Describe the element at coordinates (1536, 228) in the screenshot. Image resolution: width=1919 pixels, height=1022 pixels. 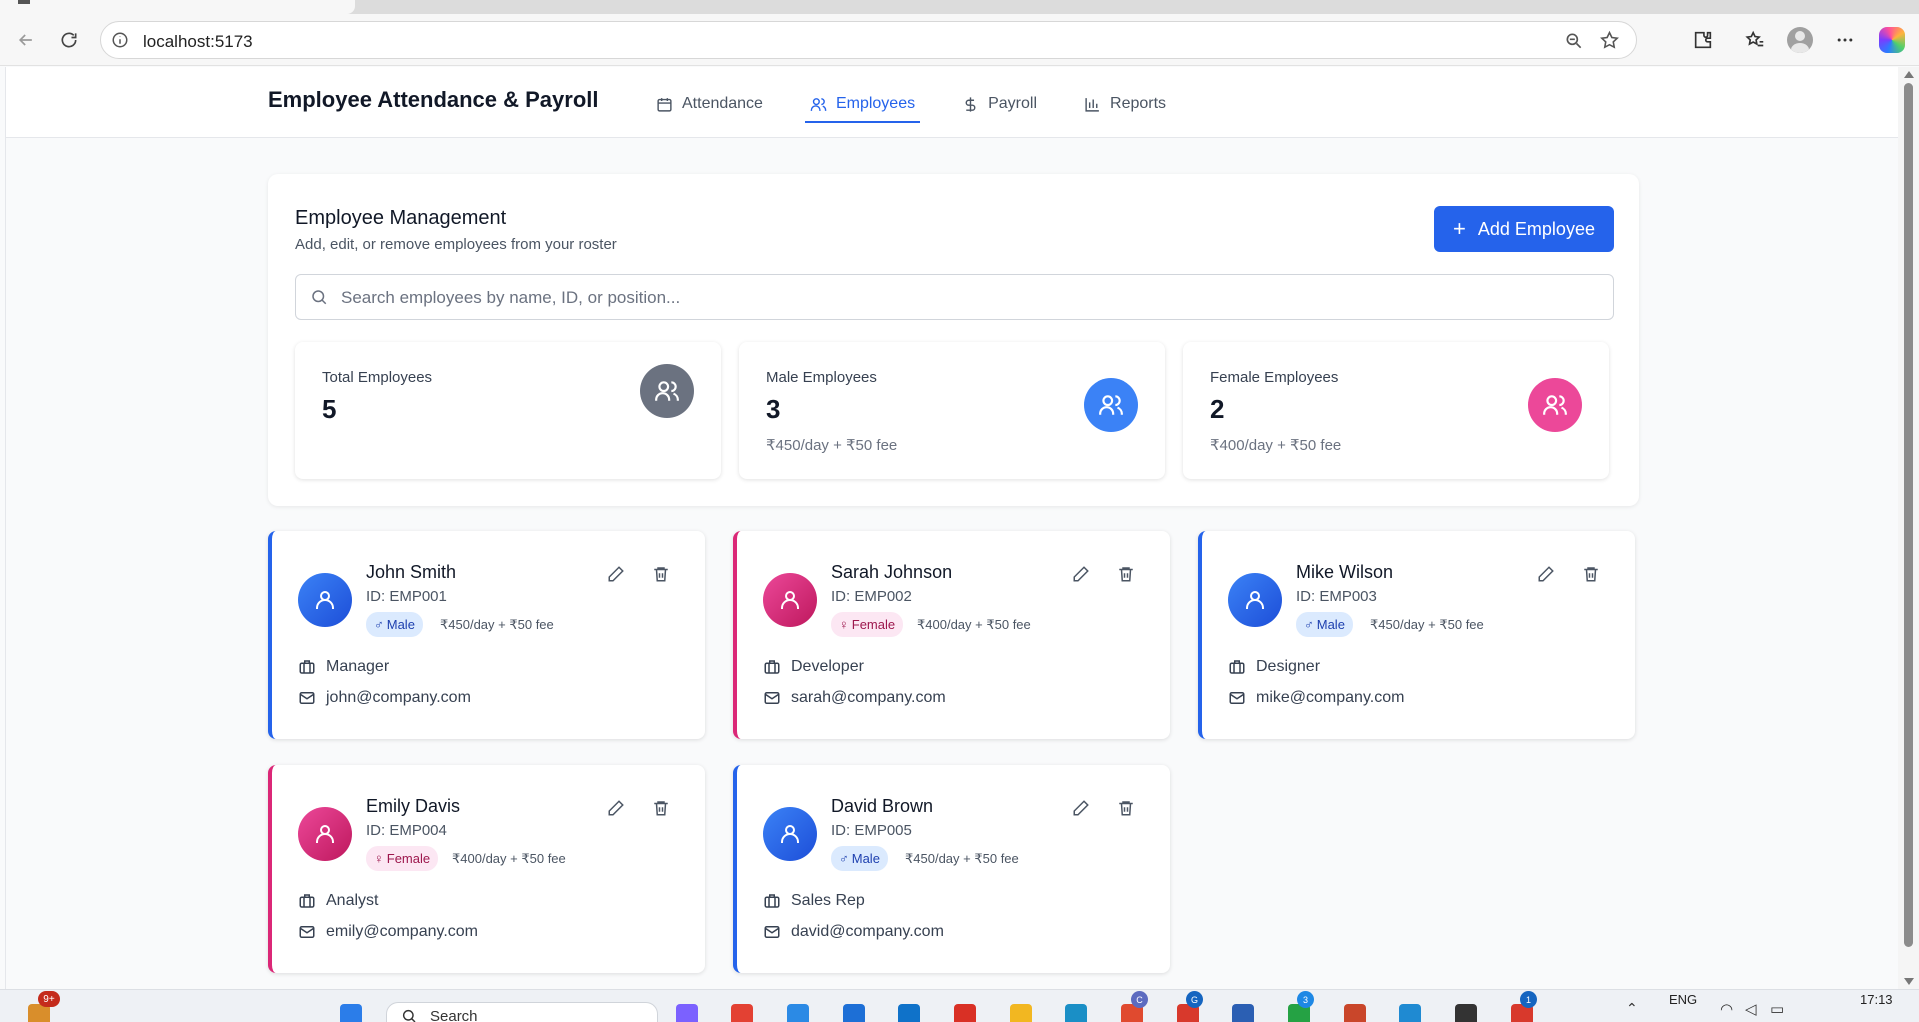
I see `add-employee-label: Add Employee` at that location.